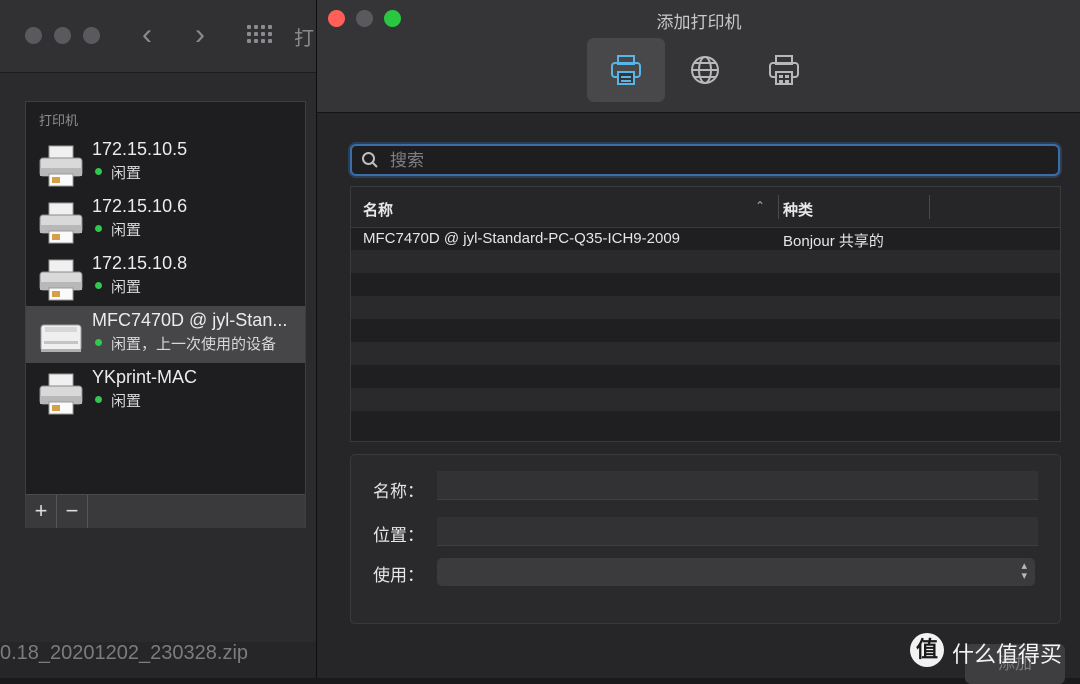  Describe the element at coordinates (370, 160) in the screenshot. I see `search-icon` at that location.